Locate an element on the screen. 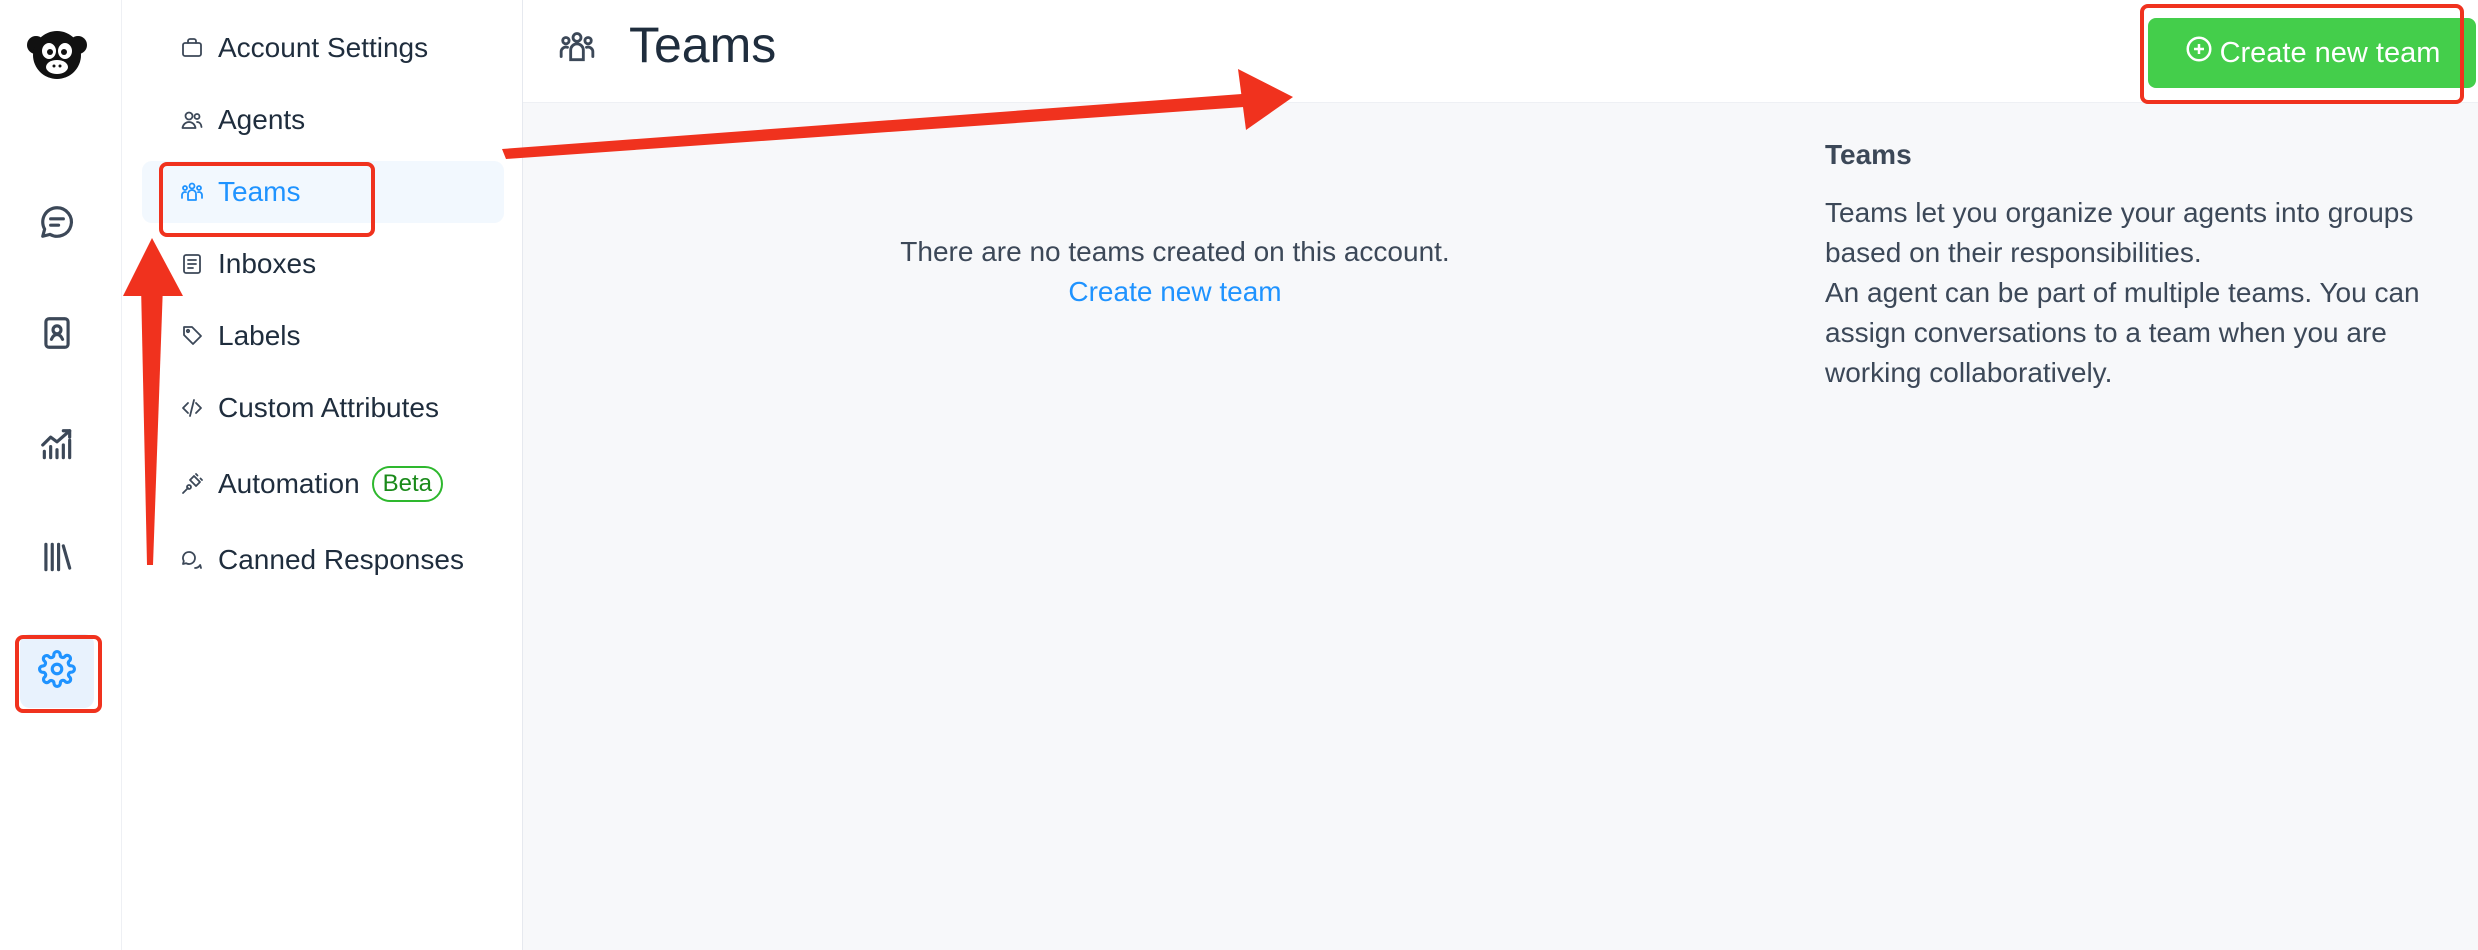  rail-conversations-button is located at coordinates (57, 224).